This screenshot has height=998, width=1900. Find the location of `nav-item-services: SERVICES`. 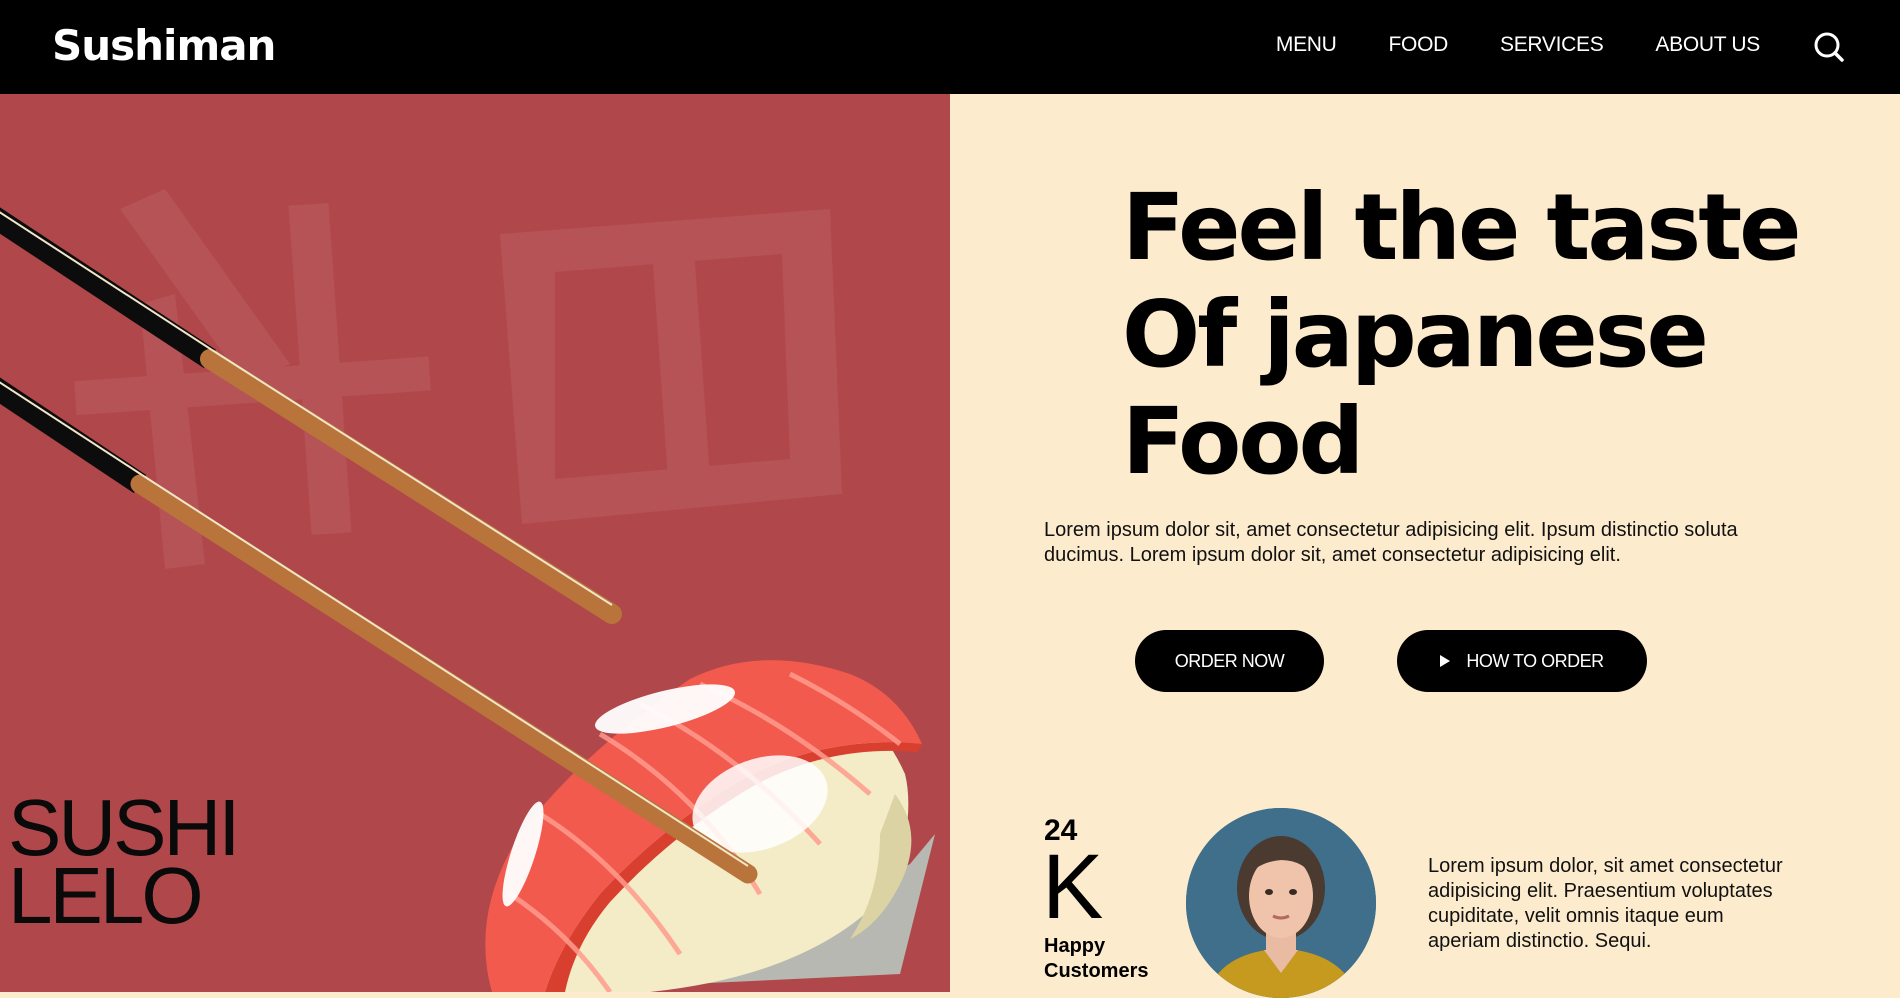

nav-item-services: SERVICES is located at coordinates (1552, 45).